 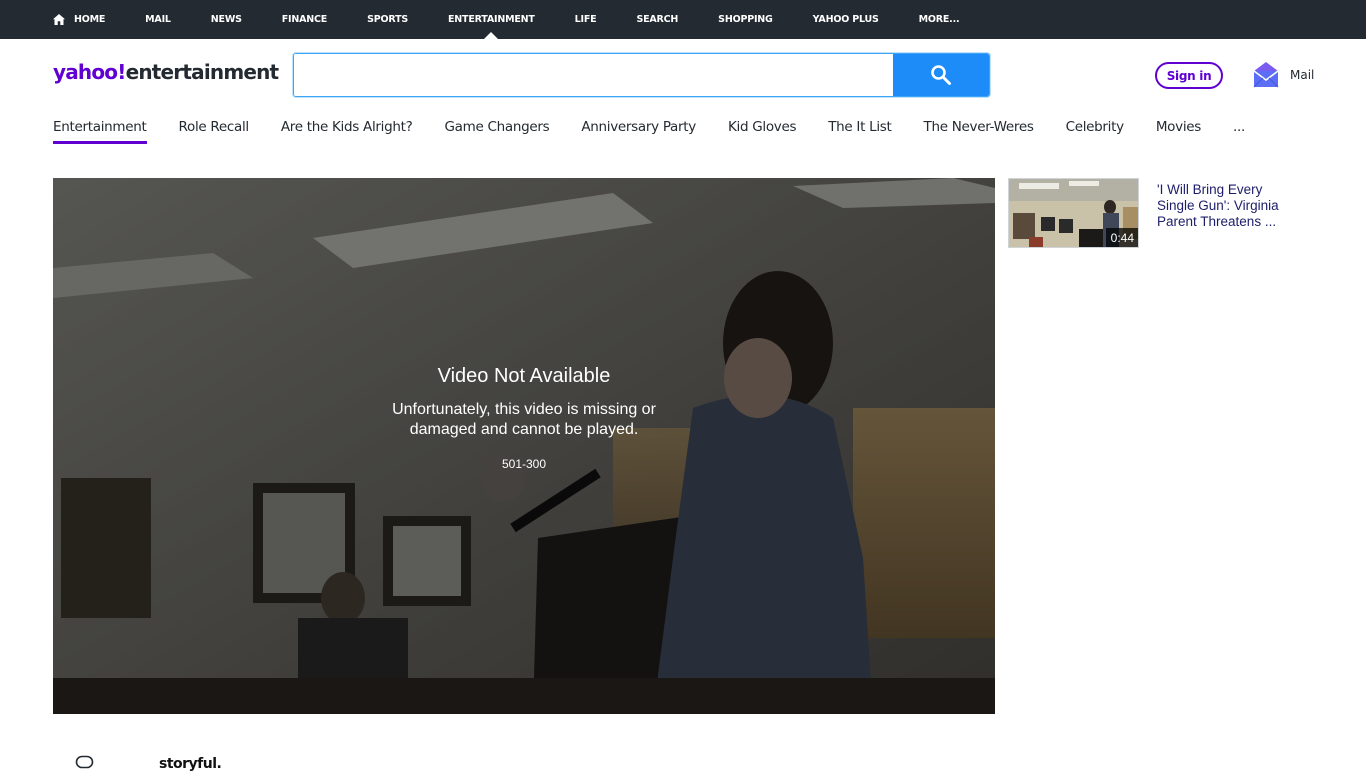 What do you see at coordinates (762, 130) in the screenshot?
I see `subnav-kid-gloves: Kid Gloves` at bounding box center [762, 130].